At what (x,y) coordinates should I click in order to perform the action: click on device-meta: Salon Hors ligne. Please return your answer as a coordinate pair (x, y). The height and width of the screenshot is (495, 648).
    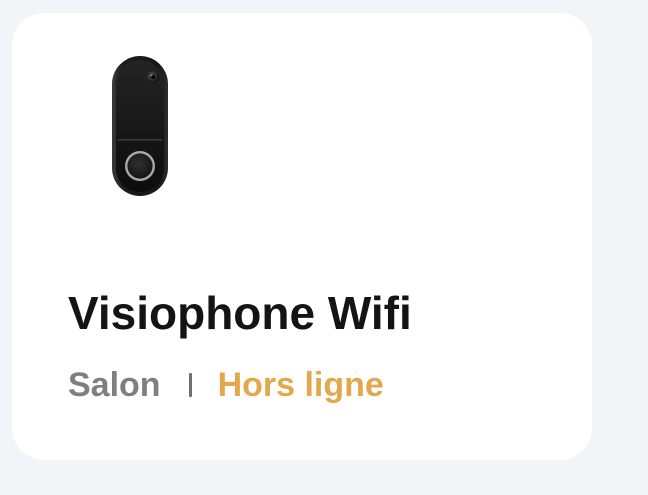
    Looking at the image, I should click on (226, 385).